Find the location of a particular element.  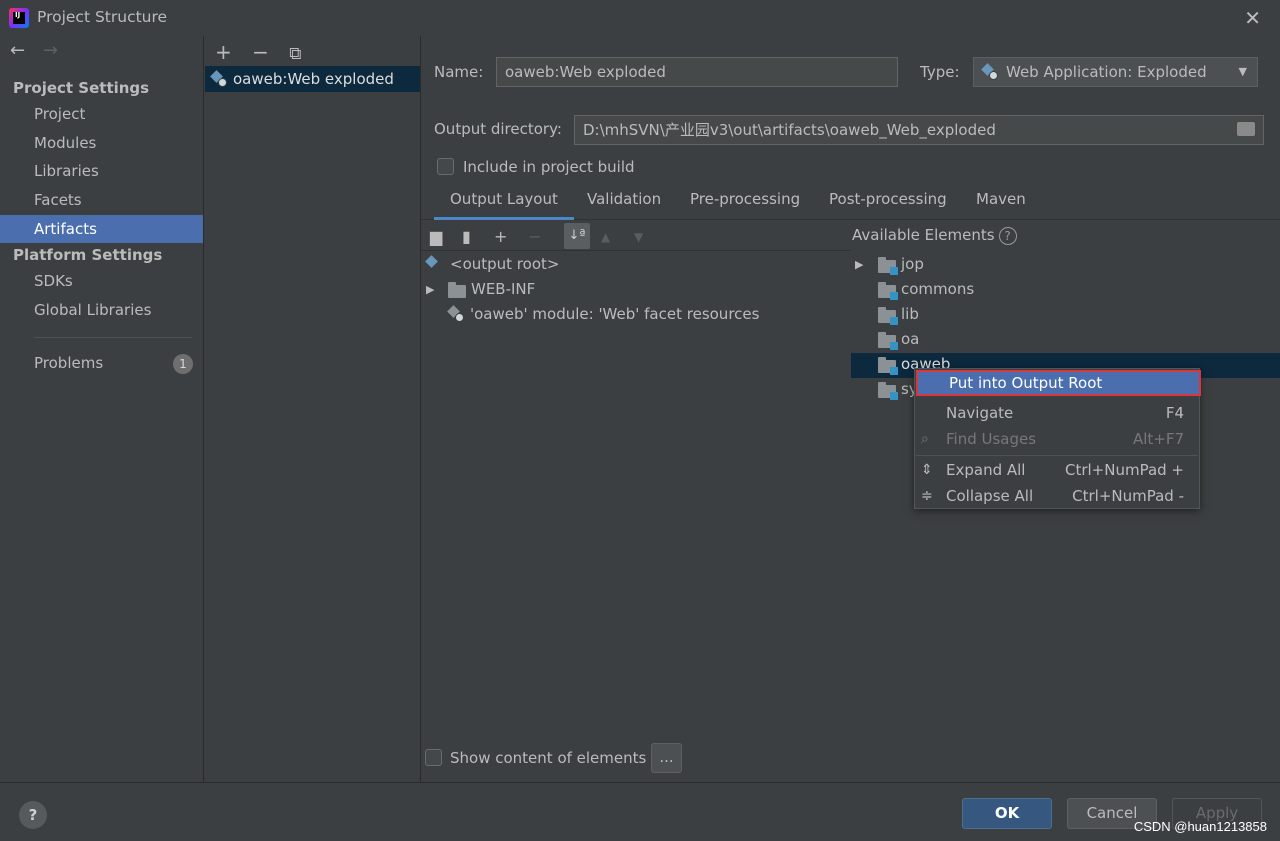

copy-icon: ⧉ is located at coordinates (295, 54).